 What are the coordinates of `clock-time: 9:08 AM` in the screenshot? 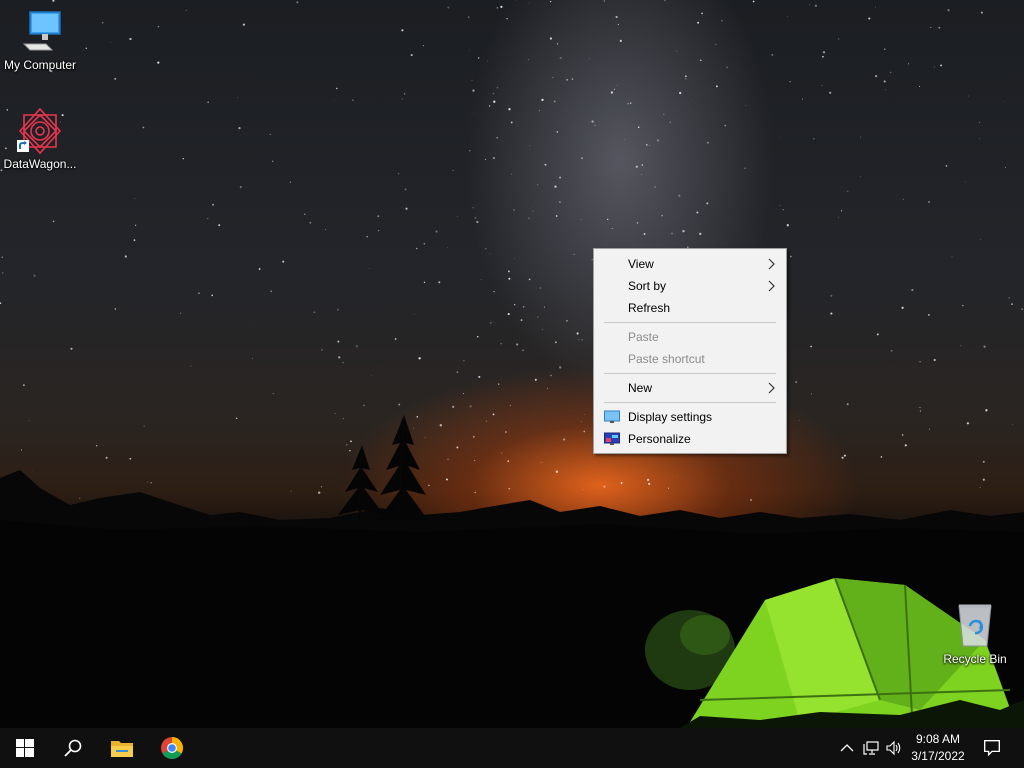 It's located at (938, 739).